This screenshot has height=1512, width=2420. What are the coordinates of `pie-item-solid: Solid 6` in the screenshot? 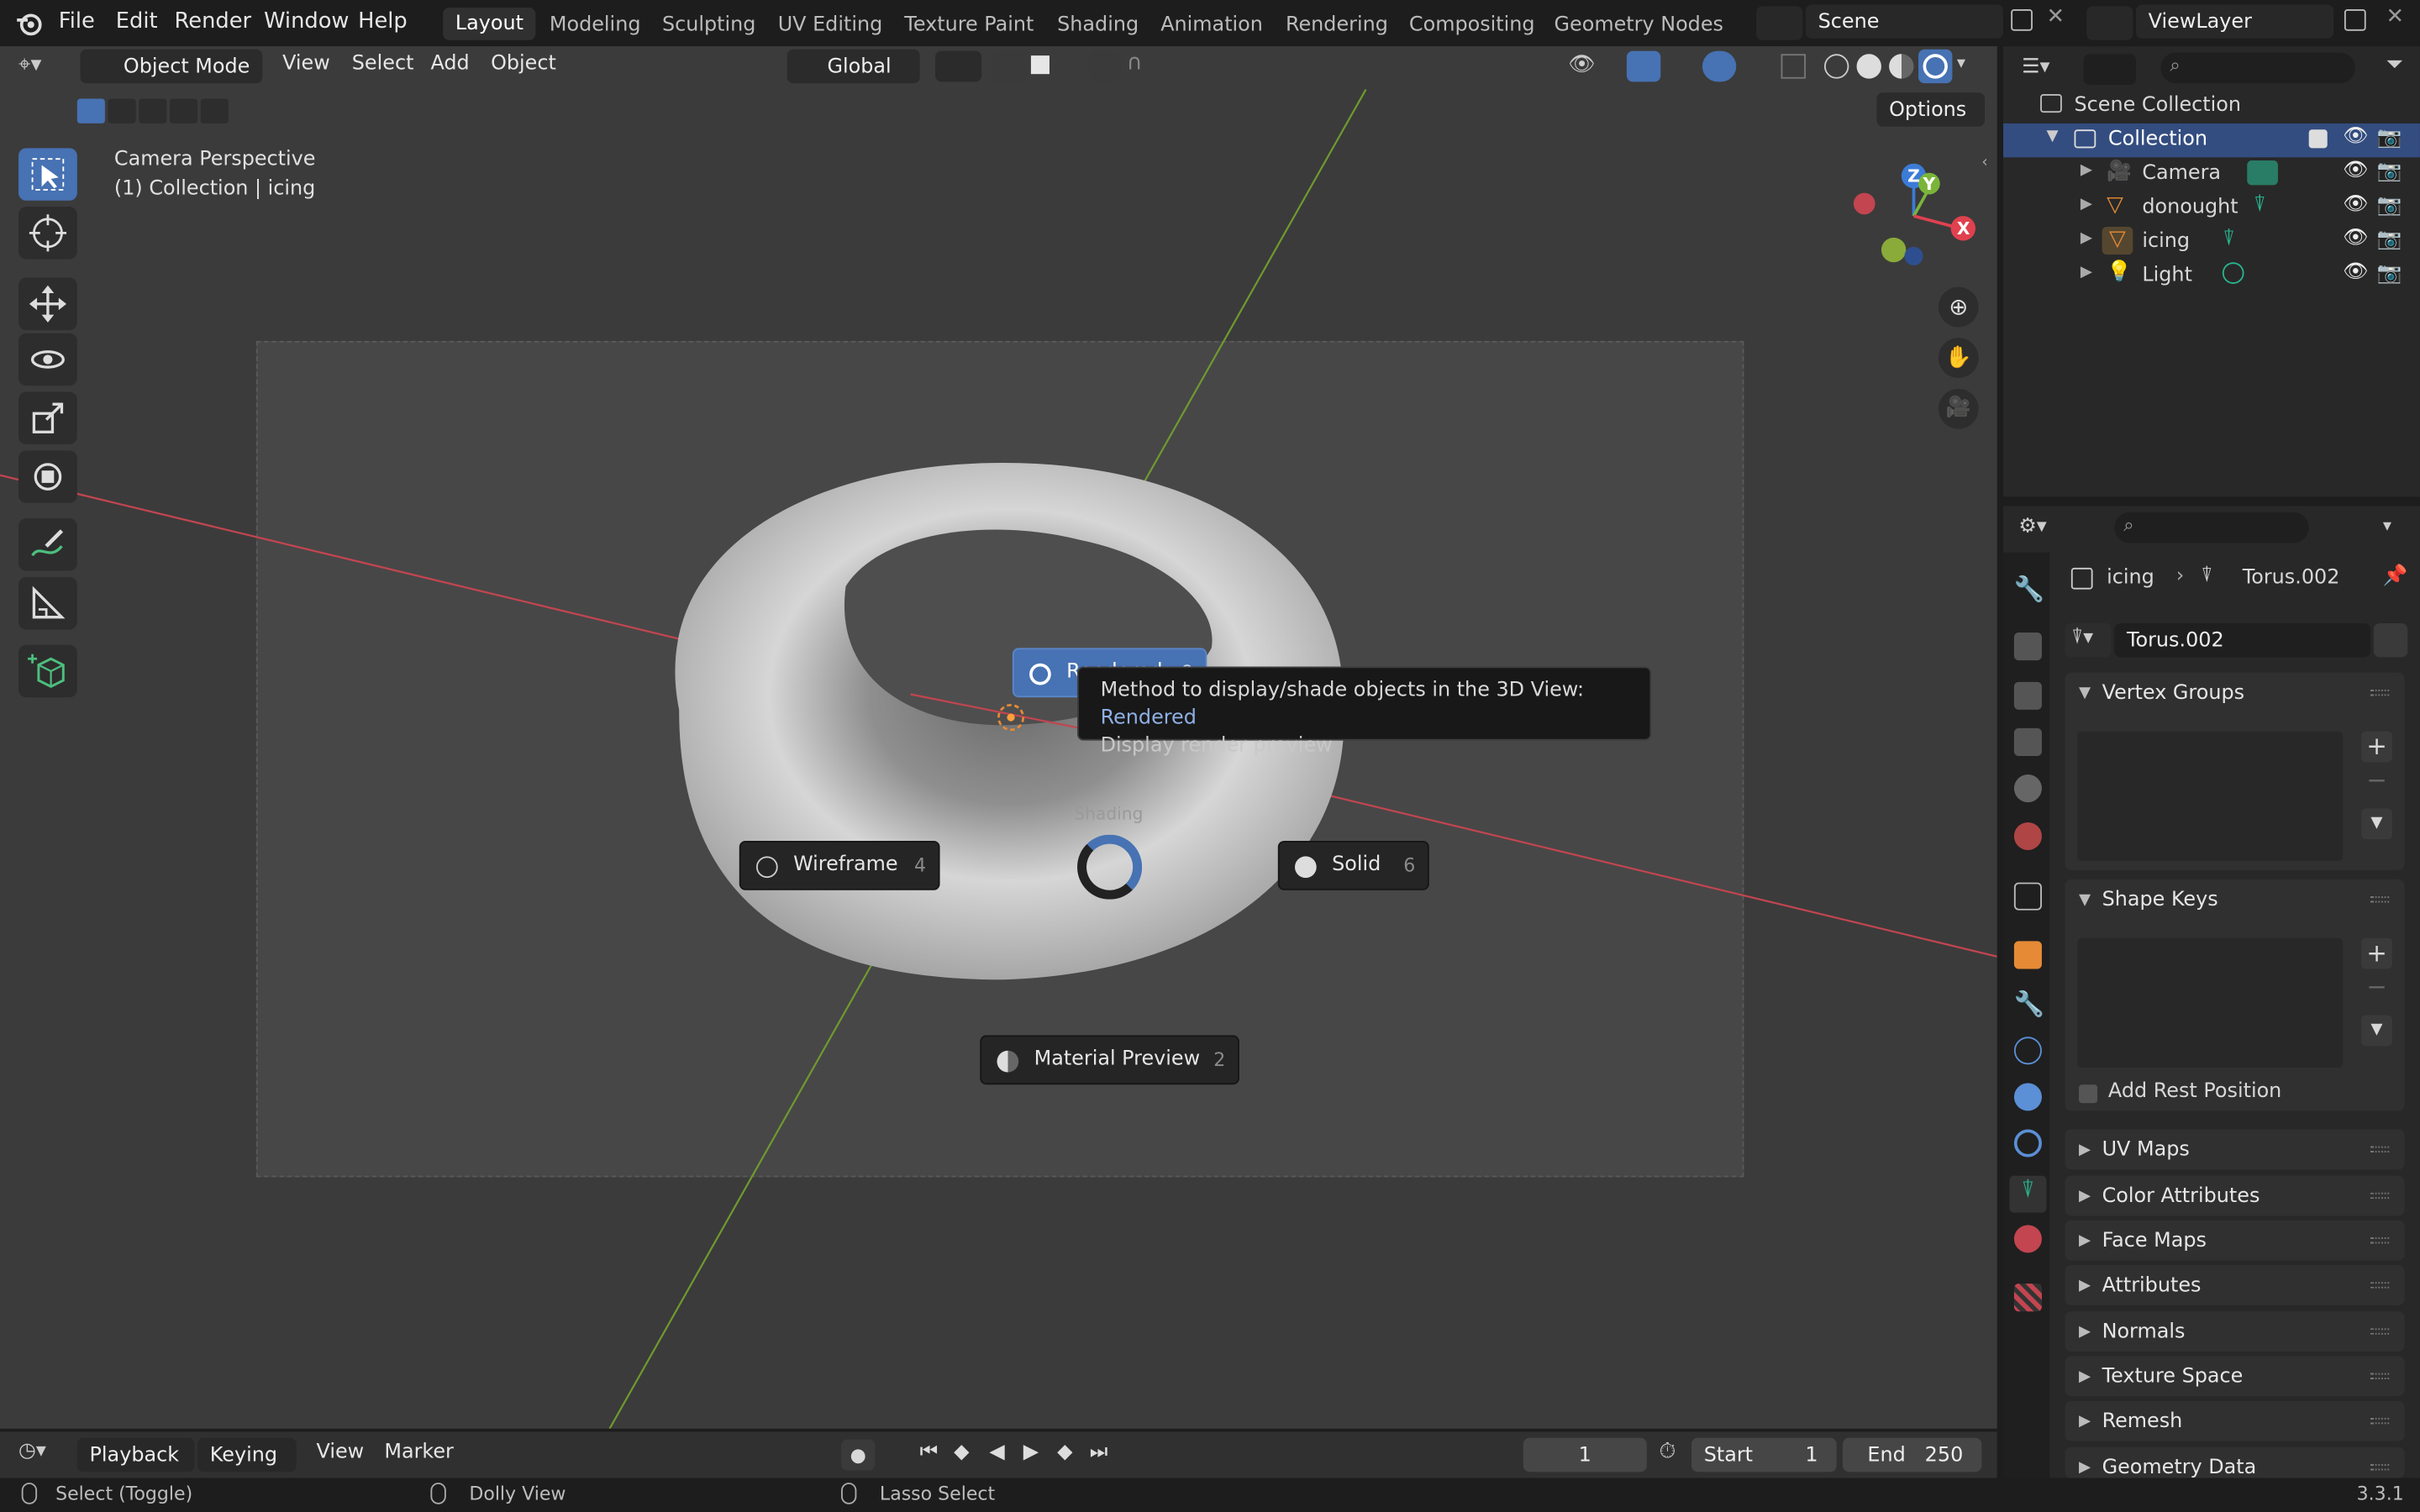 It's located at (1353, 865).